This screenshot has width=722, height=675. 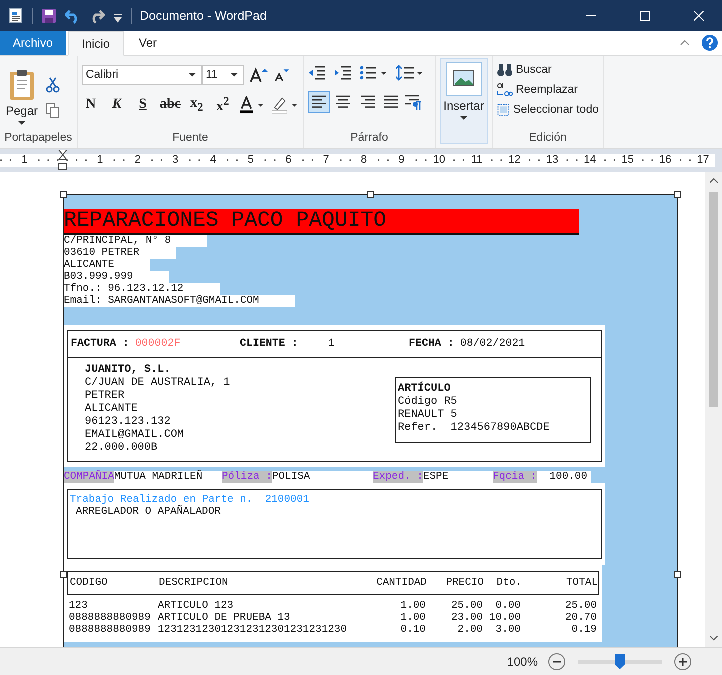 What do you see at coordinates (713, 409) in the screenshot?
I see `vertical-scrollbar` at bounding box center [713, 409].